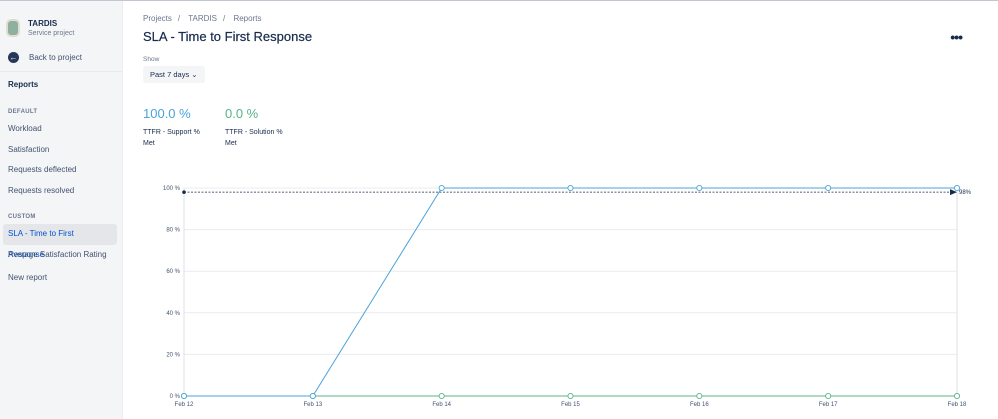 The width and height of the screenshot is (998, 419). Describe the element at coordinates (173, 231) in the screenshot. I see `y-tick-label: 80 %` at that location.